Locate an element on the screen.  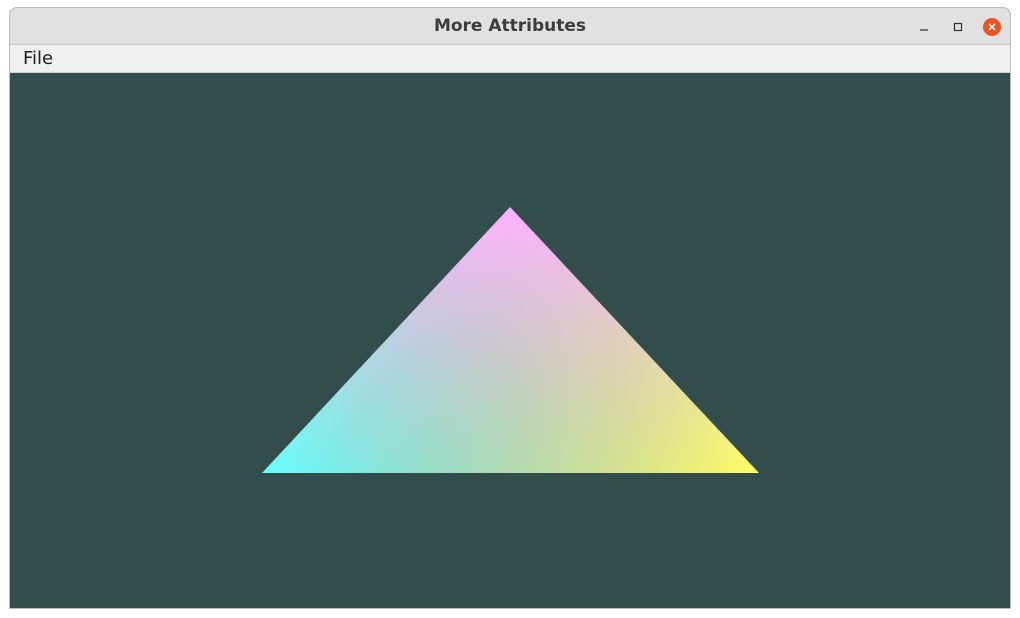
close-icon is located at coordinates (992, 27).